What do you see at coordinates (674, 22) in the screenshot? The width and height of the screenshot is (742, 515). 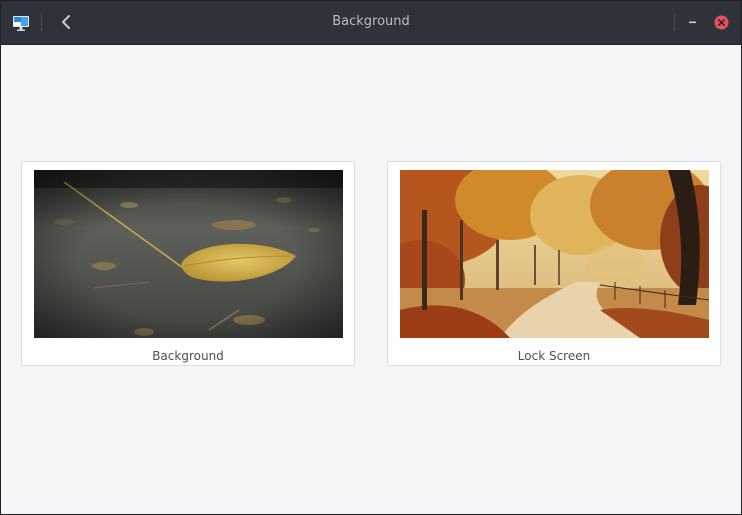 I see `titlebar-separator-right` at bounding box center [674, 22].